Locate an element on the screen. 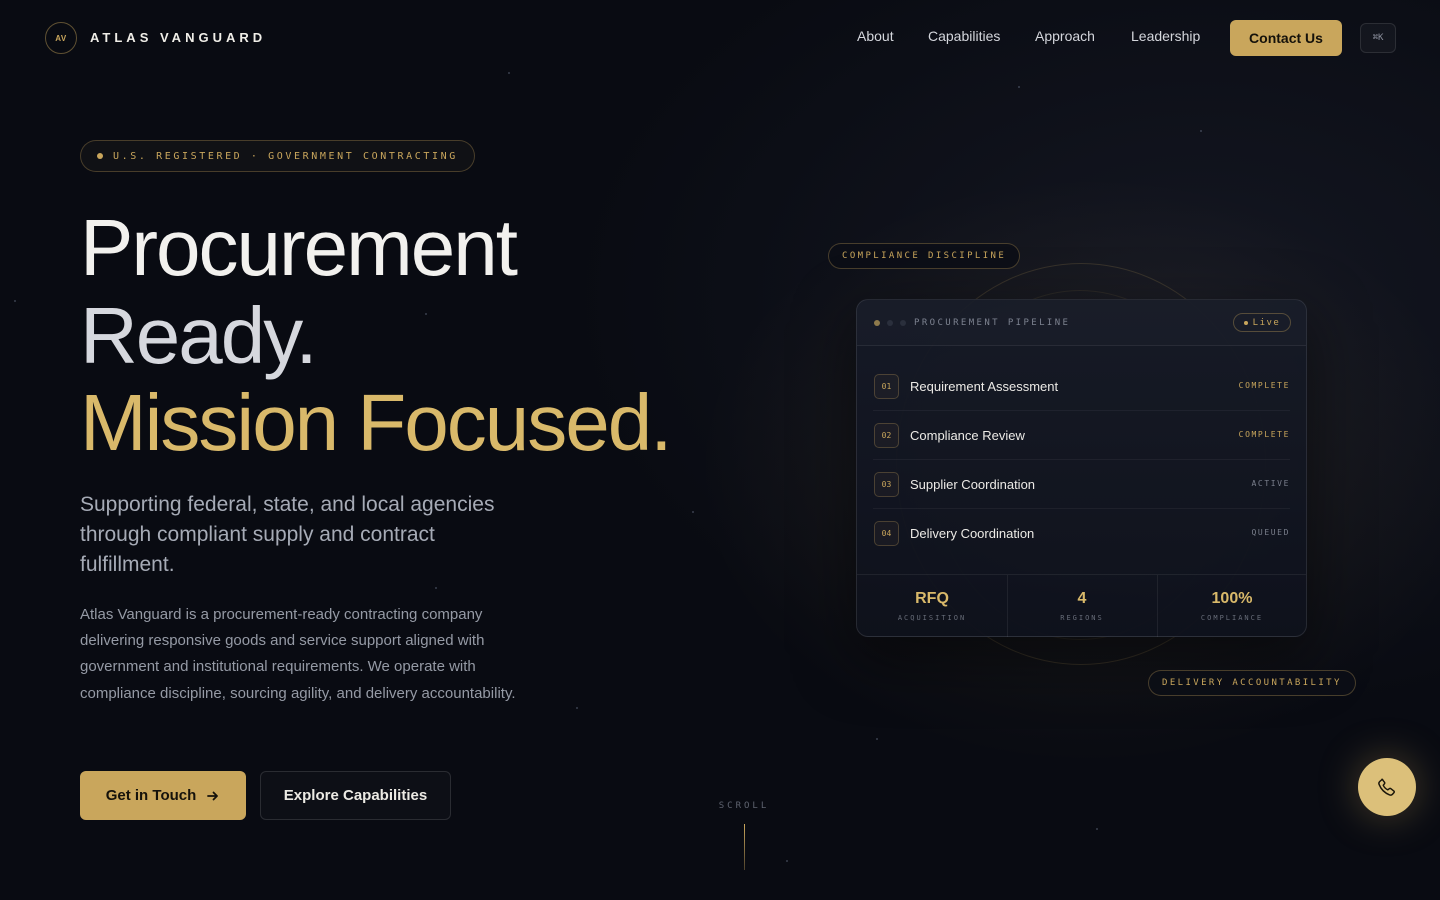 This screenshot has width=1440, height=900. step-name: Supplier Coordination is located at coordinates (973, 484).